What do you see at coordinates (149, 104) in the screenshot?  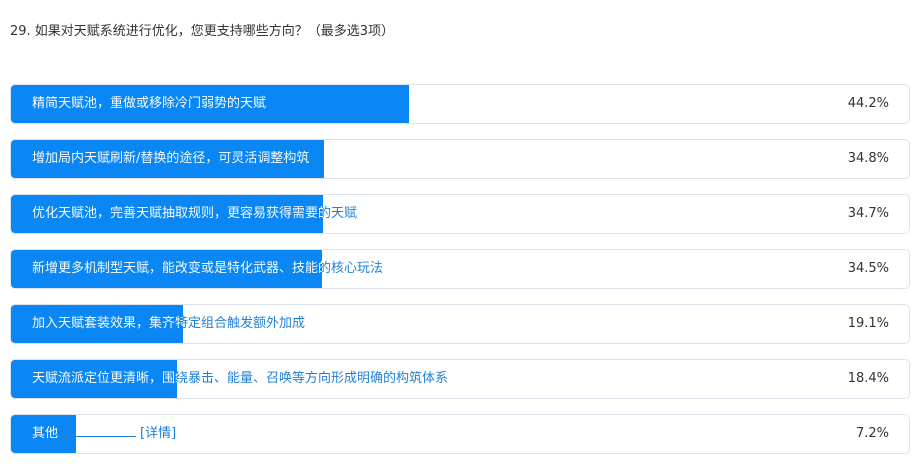 I see `option-label: 精简天赋池，重做或移除冷门弱势的天赋` at bounding box center [149, 104].